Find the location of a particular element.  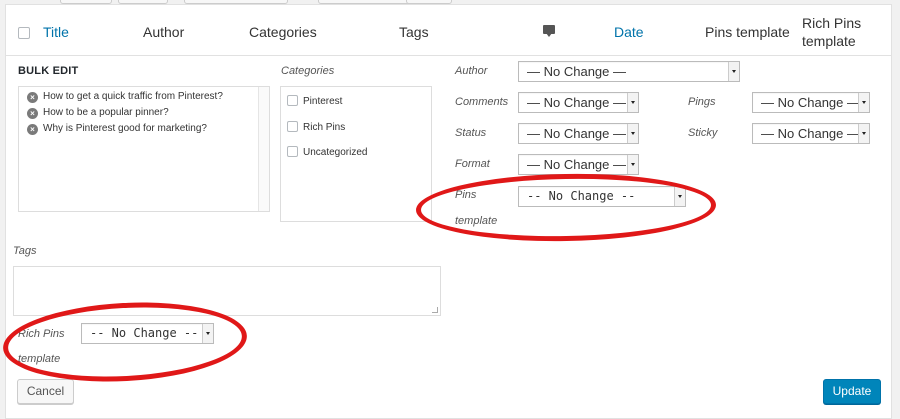

rich-pins-template-select: -- No Change -- is located at coordinates (147, 333).